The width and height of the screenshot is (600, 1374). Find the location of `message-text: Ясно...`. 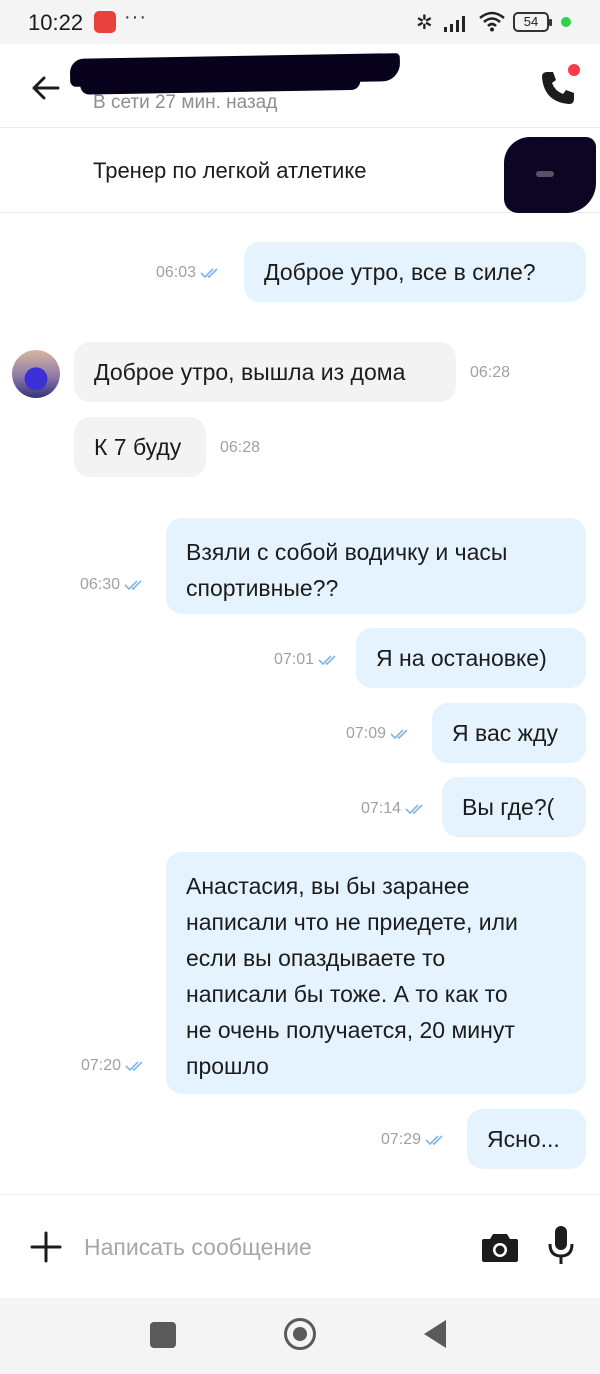

message-text: Ясно... is located at coordinates (523, 1139).